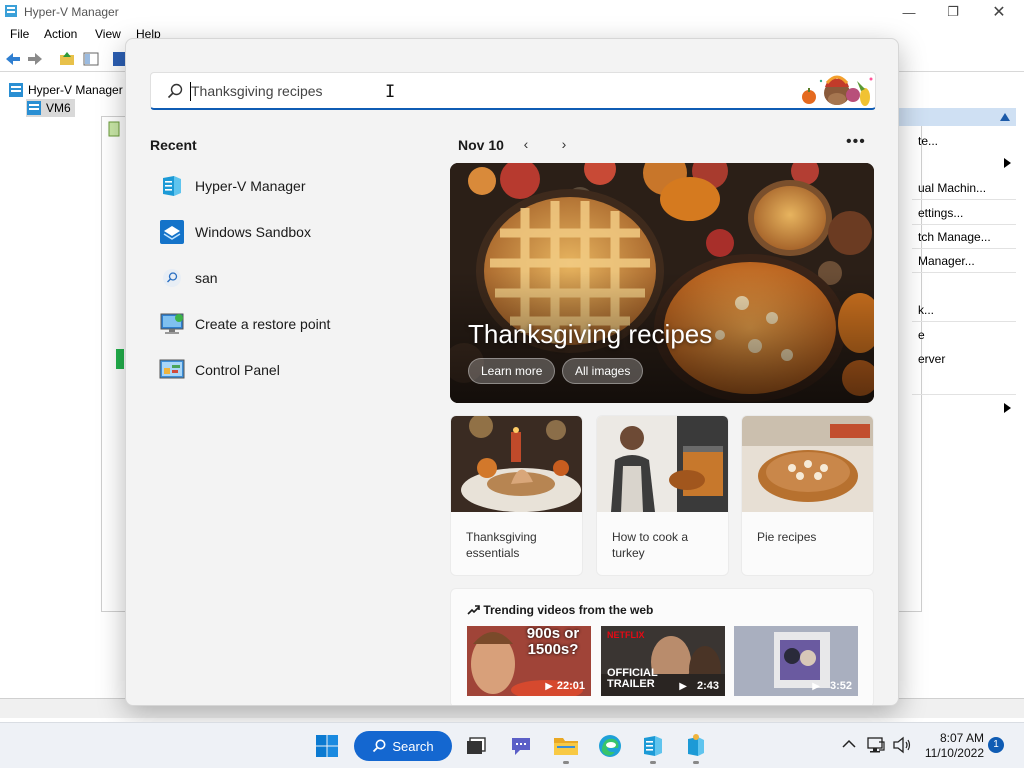 The image size is (1024, 768). I want to click on highlights-date: Nov 10, so click(481, 145).